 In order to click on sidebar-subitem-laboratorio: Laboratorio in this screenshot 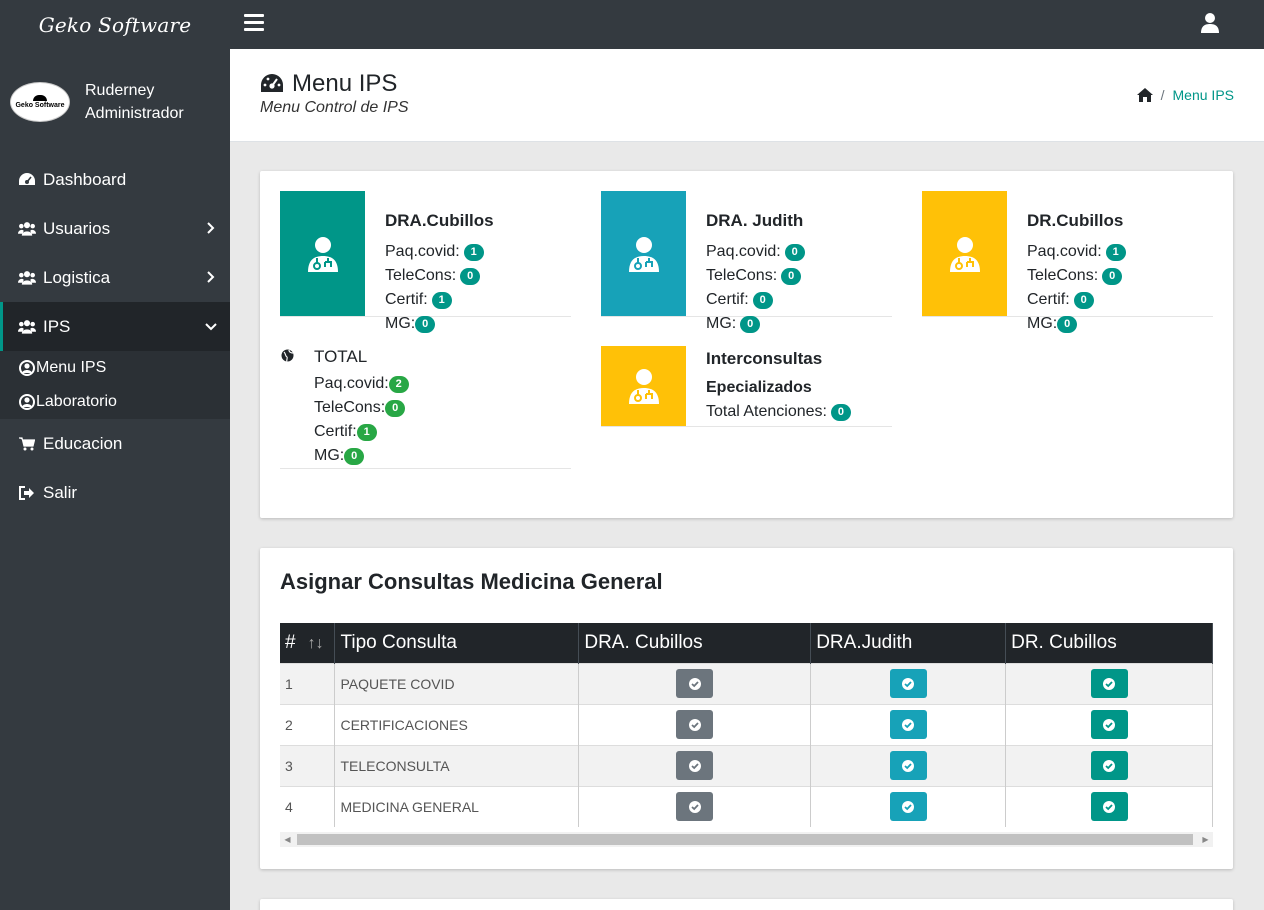, I will do `click(115, 402)`.